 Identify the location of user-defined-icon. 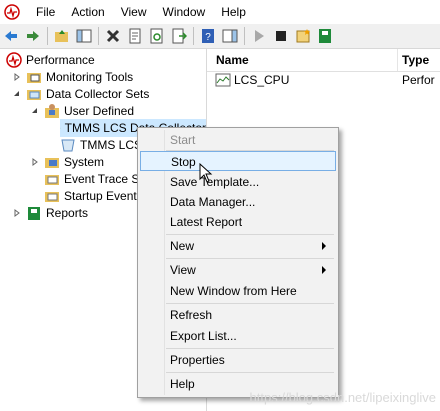
(52, 111).